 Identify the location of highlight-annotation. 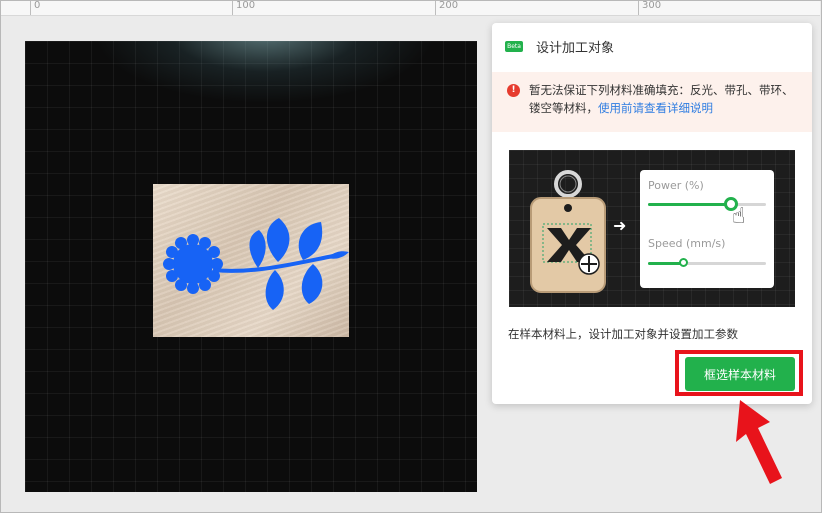
(739, 373).